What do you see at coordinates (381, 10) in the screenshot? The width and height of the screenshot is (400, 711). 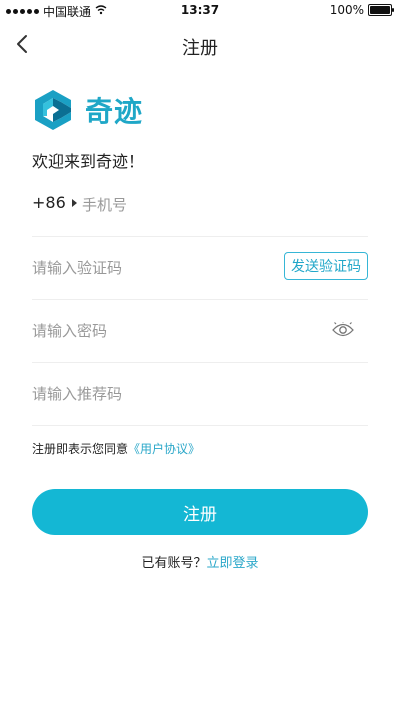 I see `battery-icon` at bounding box center [381, 10].